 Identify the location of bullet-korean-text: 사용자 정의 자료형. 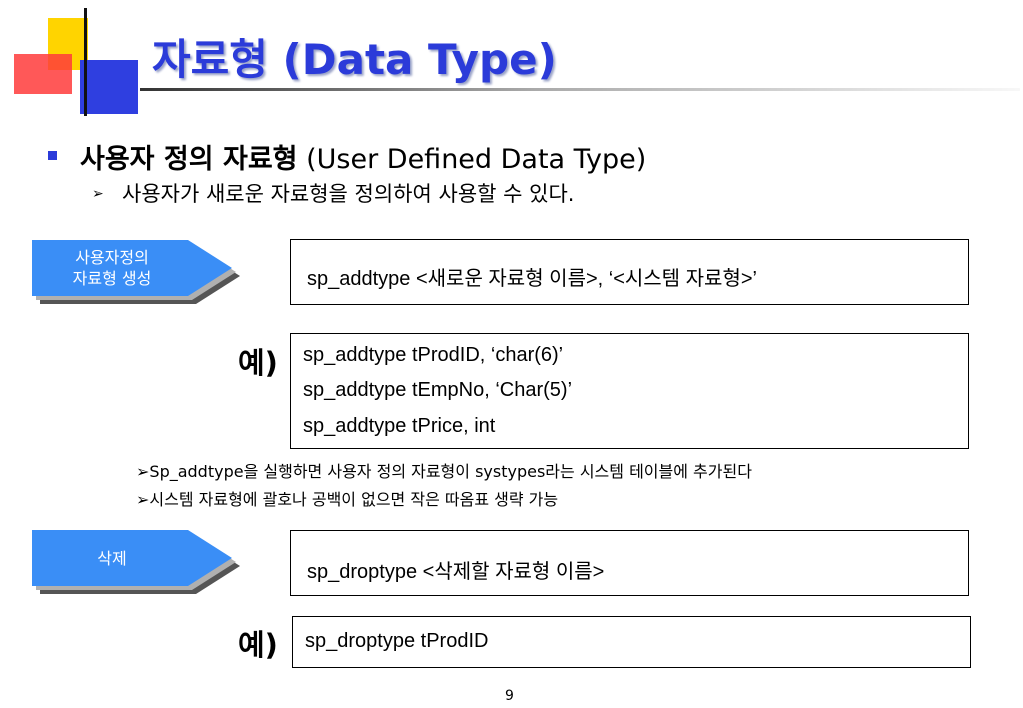
(189, 159).